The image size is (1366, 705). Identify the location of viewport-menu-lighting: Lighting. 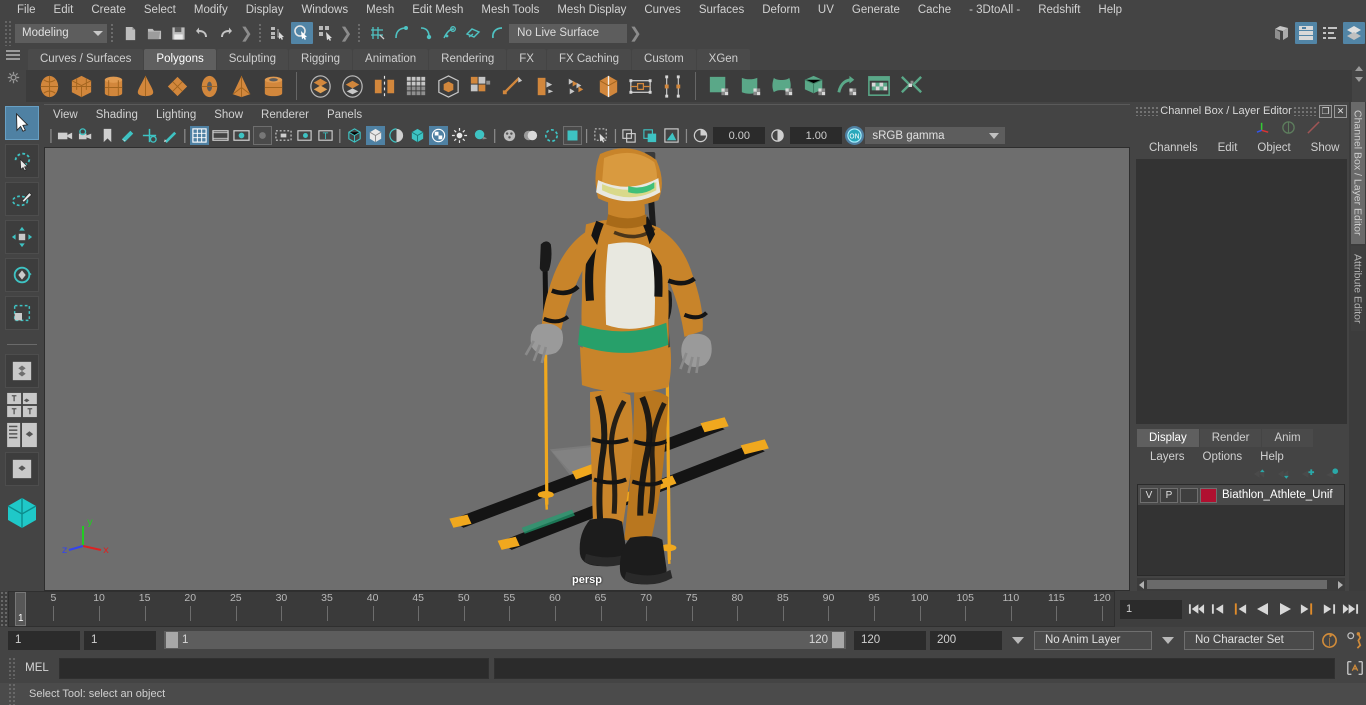
(176, 115).